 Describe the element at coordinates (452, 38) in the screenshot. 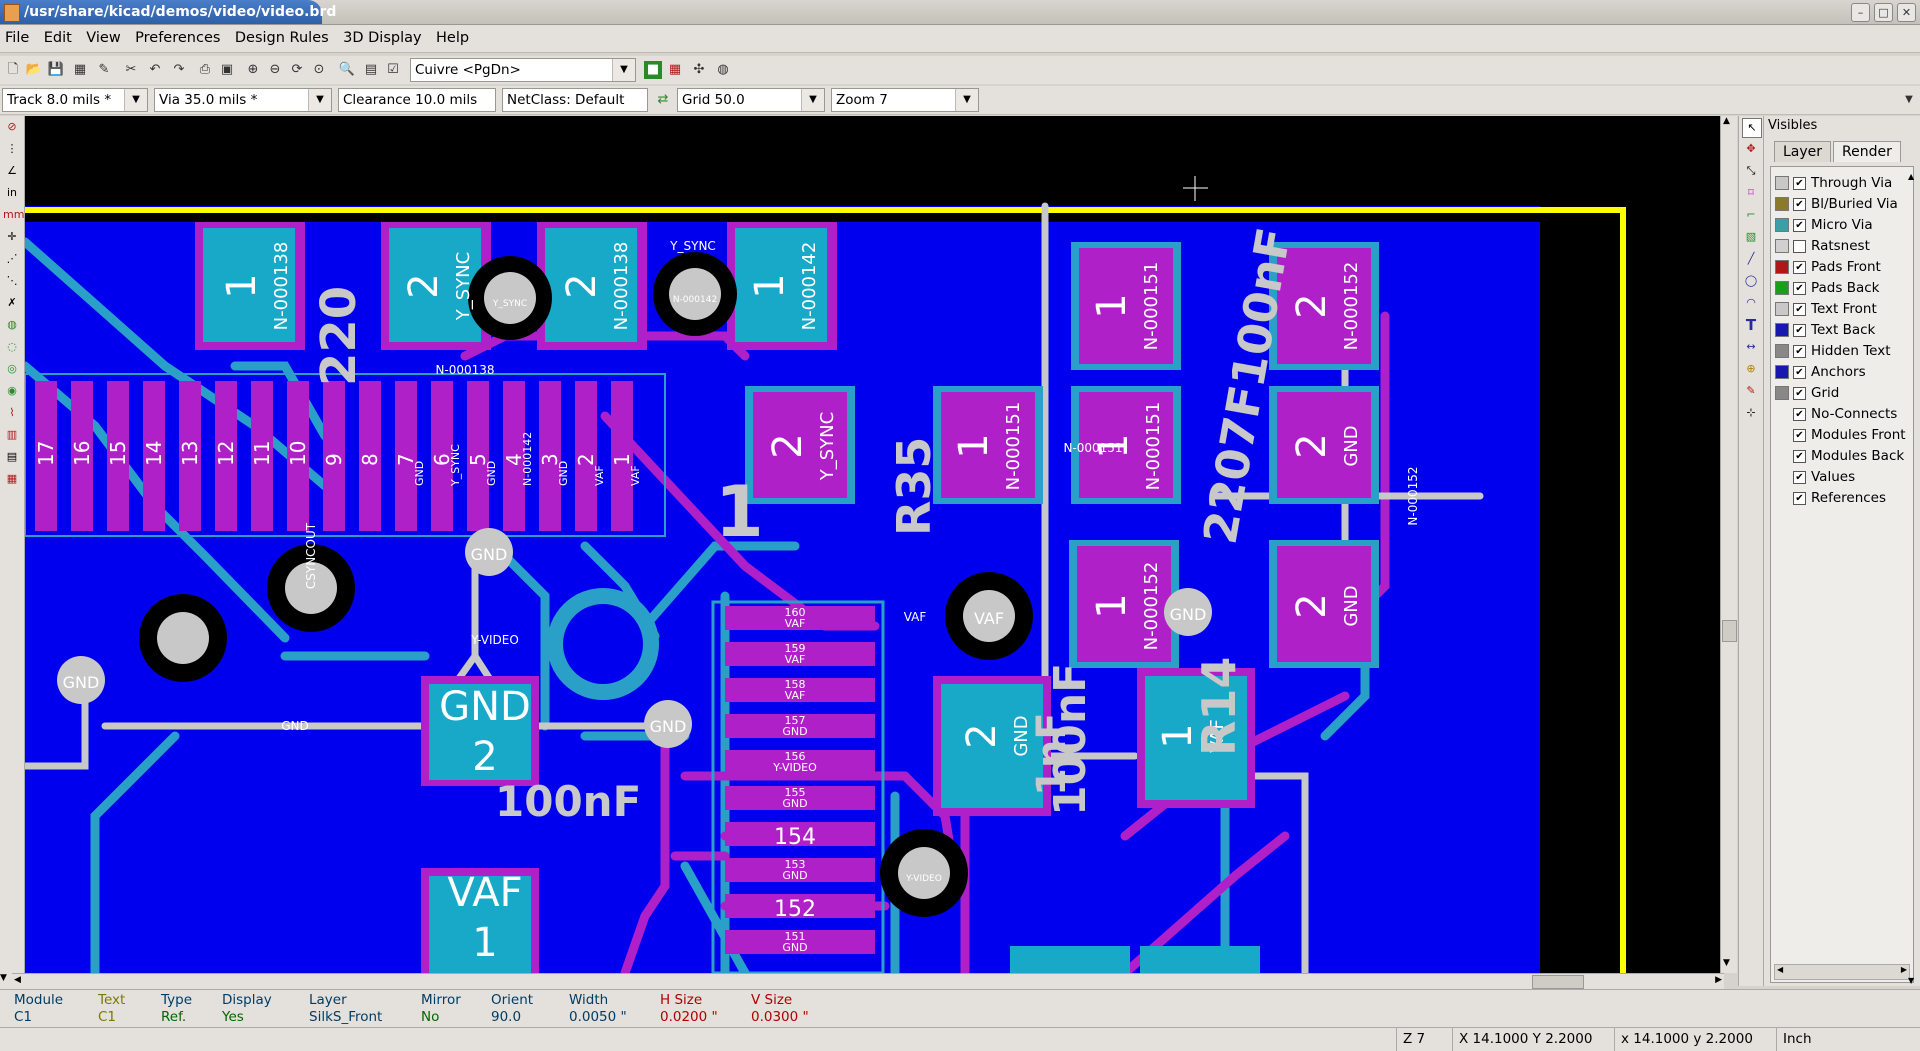

I see `menu-help: Help` at that location.